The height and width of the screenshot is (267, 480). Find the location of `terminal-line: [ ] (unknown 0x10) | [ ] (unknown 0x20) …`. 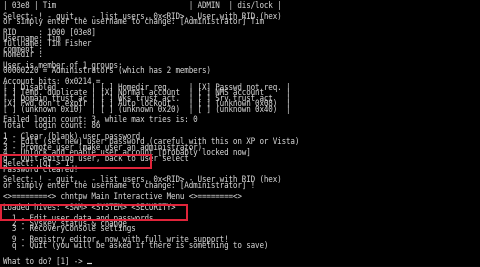

terminal-line: [ ] (unknown 0x10) | [ ] (unknown 0x20) … is located at coordinates (147, 108).